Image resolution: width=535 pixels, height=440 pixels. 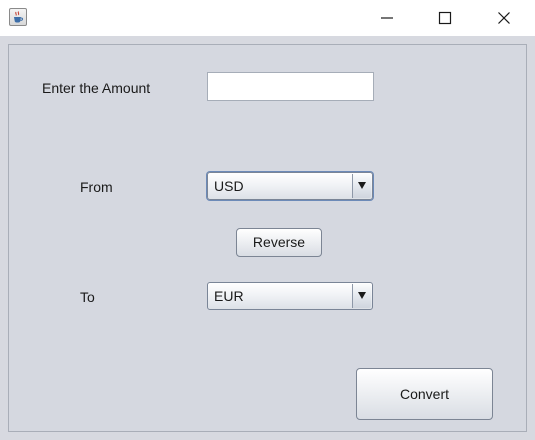 What do you see at coordinates (290, 296) in the screenshot?
I see `to-currency-dropdown: EUR` at bounding box center [290, 296].